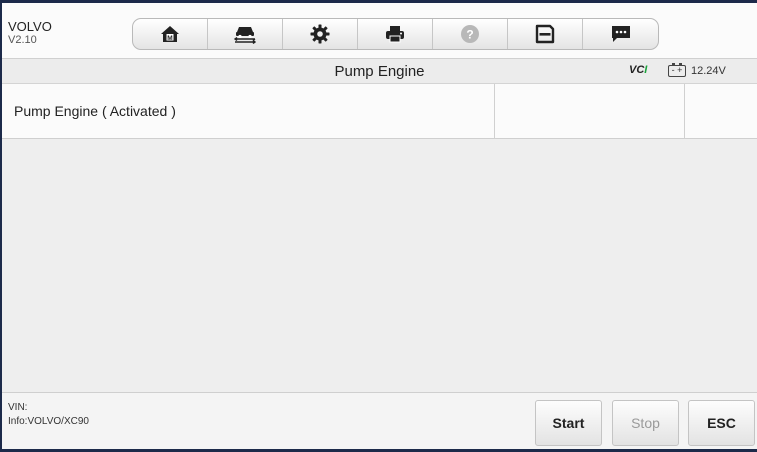 The image size is (757, 452). I want to click on printer-icon, so click(395, 34).